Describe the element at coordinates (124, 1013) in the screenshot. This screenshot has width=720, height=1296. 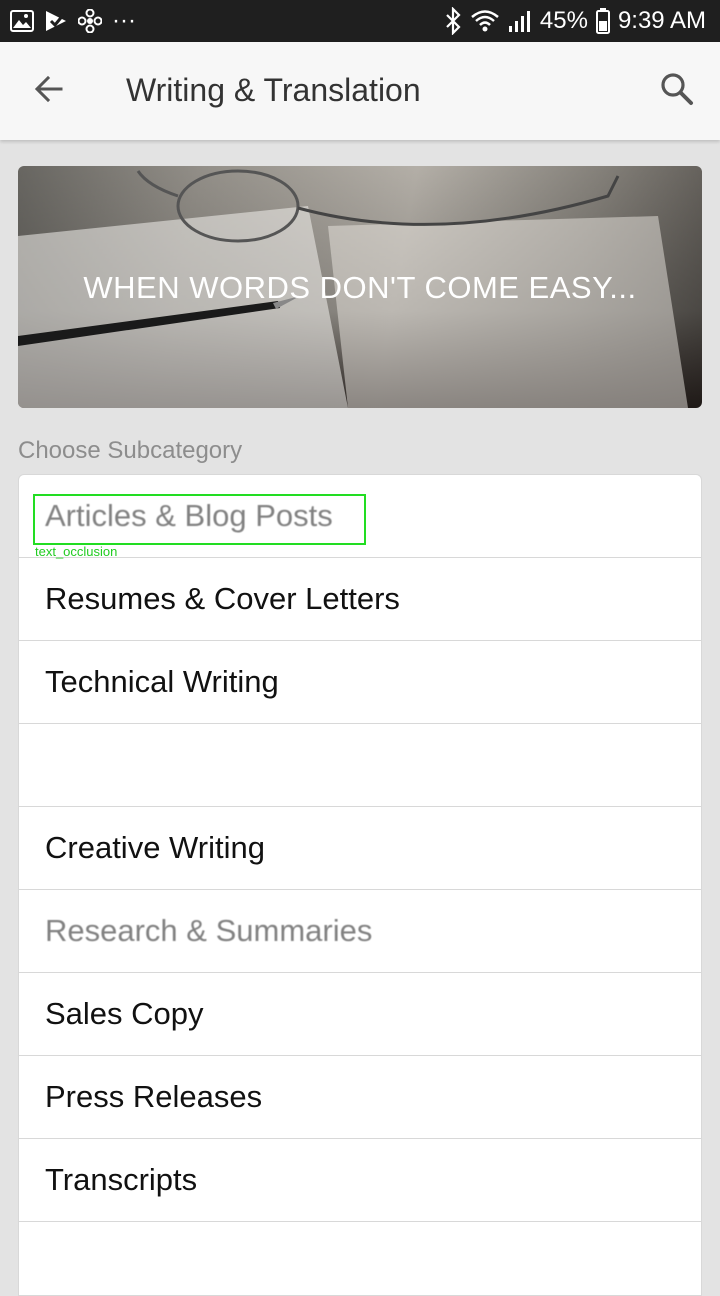
I see `list-item-label: Sales Copy` at that location.